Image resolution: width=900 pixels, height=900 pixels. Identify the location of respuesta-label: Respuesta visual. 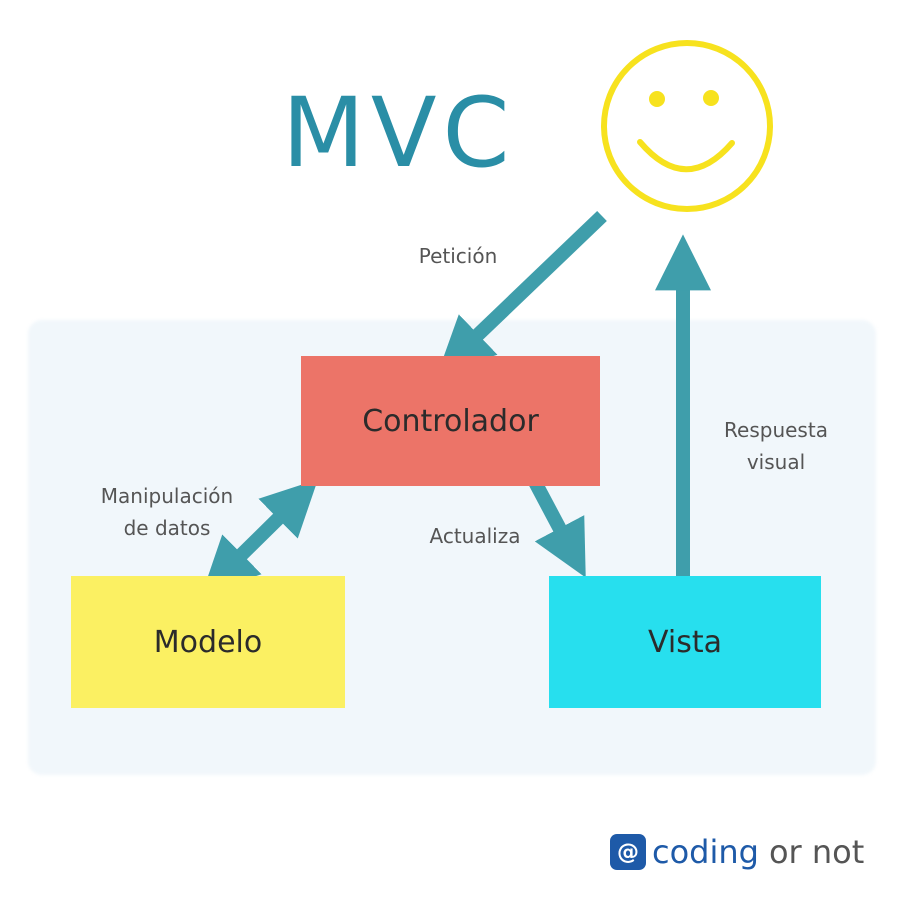
(776, 446).